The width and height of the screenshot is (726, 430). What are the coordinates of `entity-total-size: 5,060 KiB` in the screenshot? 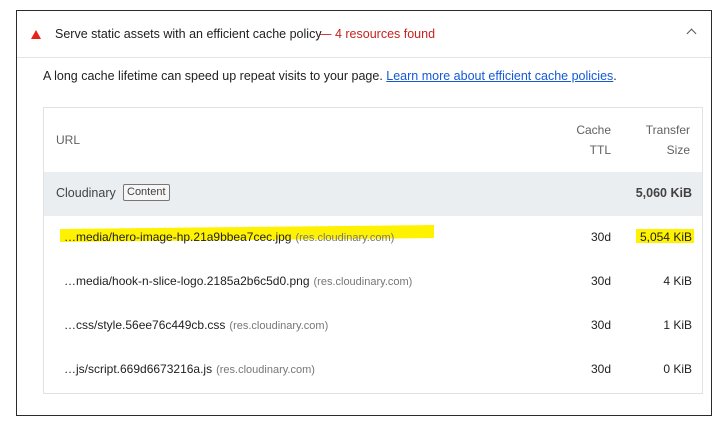 It's located at (663, 193).